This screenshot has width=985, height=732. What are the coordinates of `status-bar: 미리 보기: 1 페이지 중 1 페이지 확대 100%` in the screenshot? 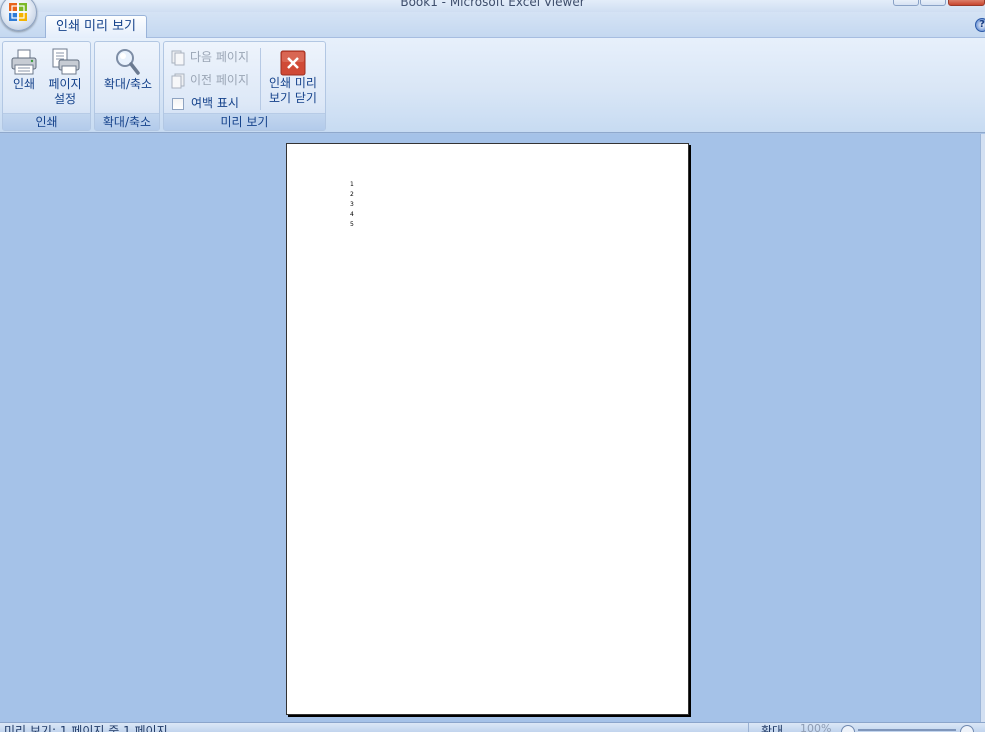 It's located at (492, 727).